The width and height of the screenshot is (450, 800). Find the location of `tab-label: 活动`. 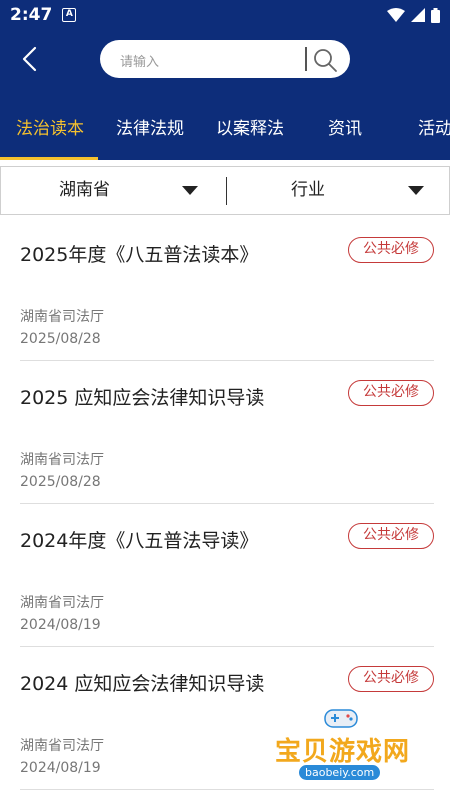

tab-label: 活动 is located at coordinates (434, 129).